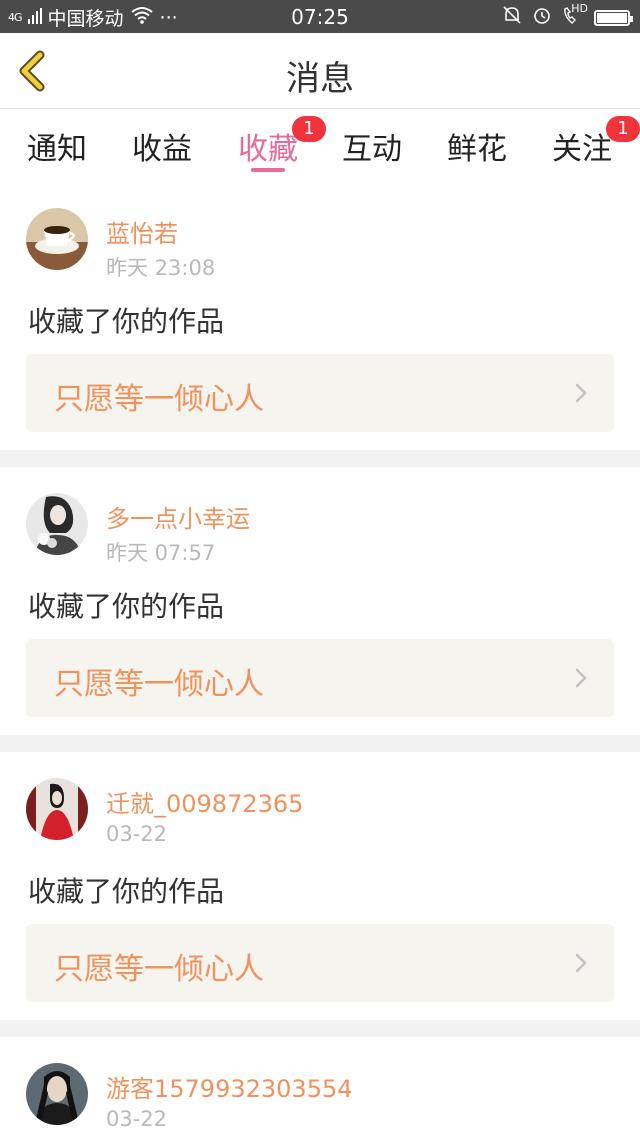 The width and height of the screenshot is (640, 1138). I want to click on tab-bar: 通知 收益 收藏 1 互动 鲜花 关注 1, so click(320, 146).